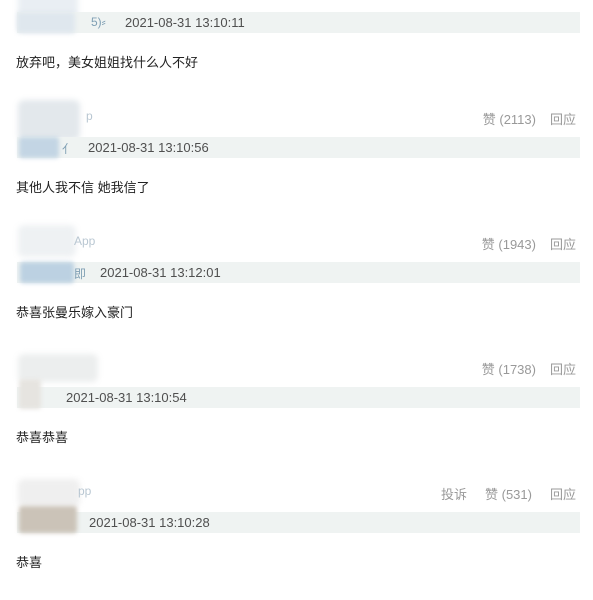 This screenshot has width=593, height=600. Describe the element at coordinates (68, 149) in the screenshot. I see `username-fragment: ⺅` at that location.